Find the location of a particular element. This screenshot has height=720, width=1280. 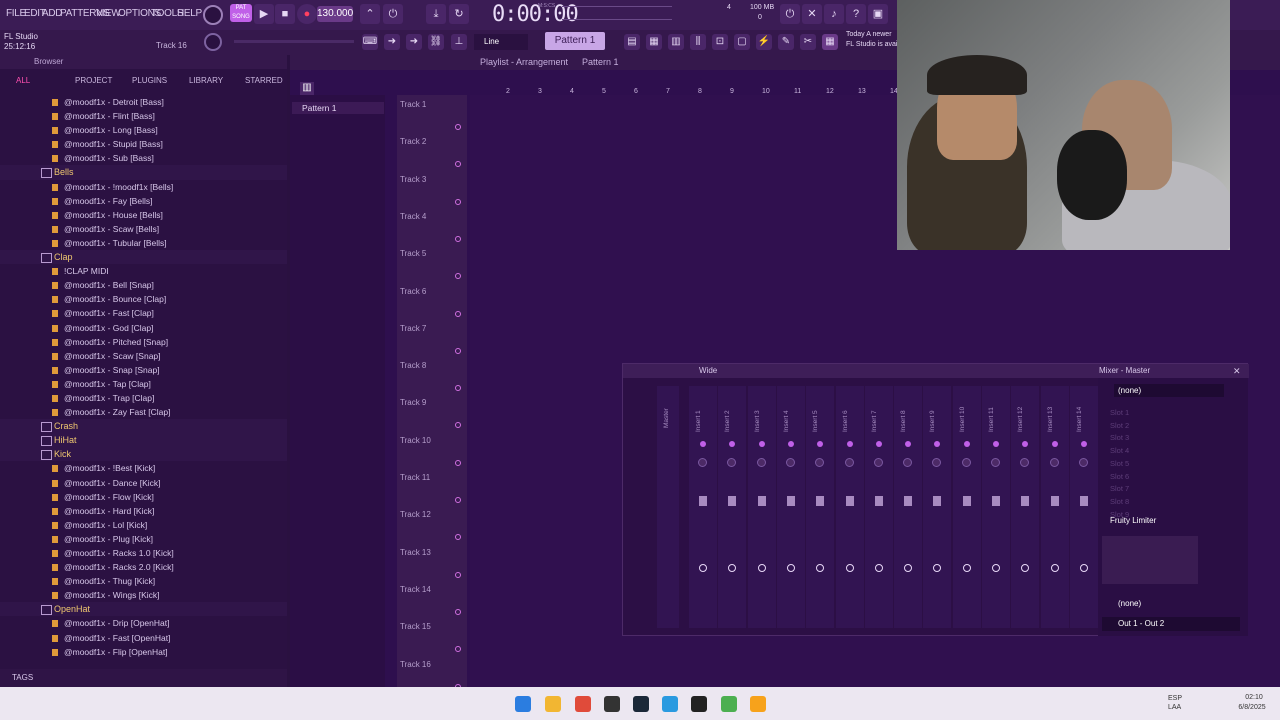

news-line-2: FL Studio is avai is located at coordinates (872, 44).